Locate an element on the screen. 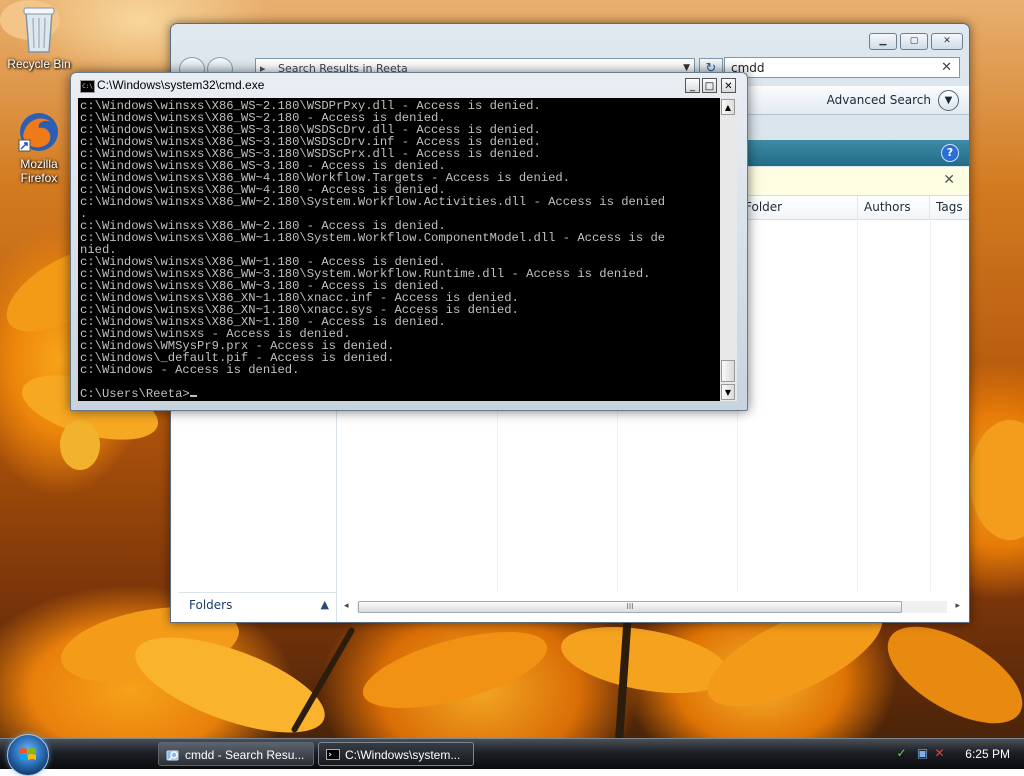  notification-area: ✓ ▣ ✕ 6:25 PM is located at coordinates (954, 754).